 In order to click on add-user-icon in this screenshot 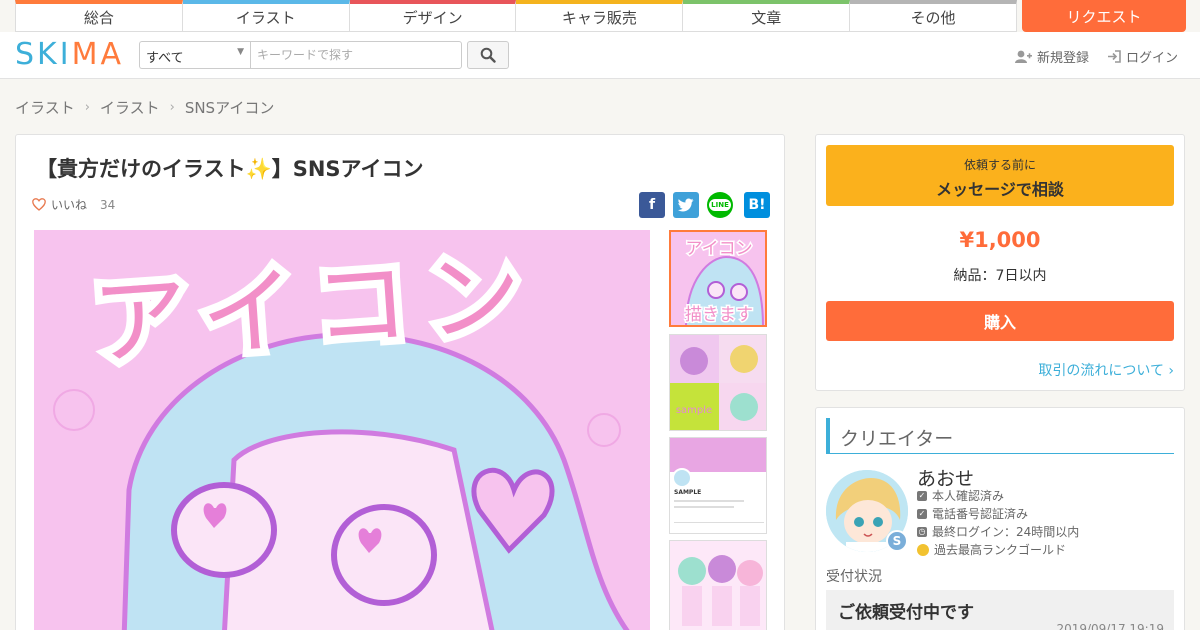, I will do `click(1023, 56)`.